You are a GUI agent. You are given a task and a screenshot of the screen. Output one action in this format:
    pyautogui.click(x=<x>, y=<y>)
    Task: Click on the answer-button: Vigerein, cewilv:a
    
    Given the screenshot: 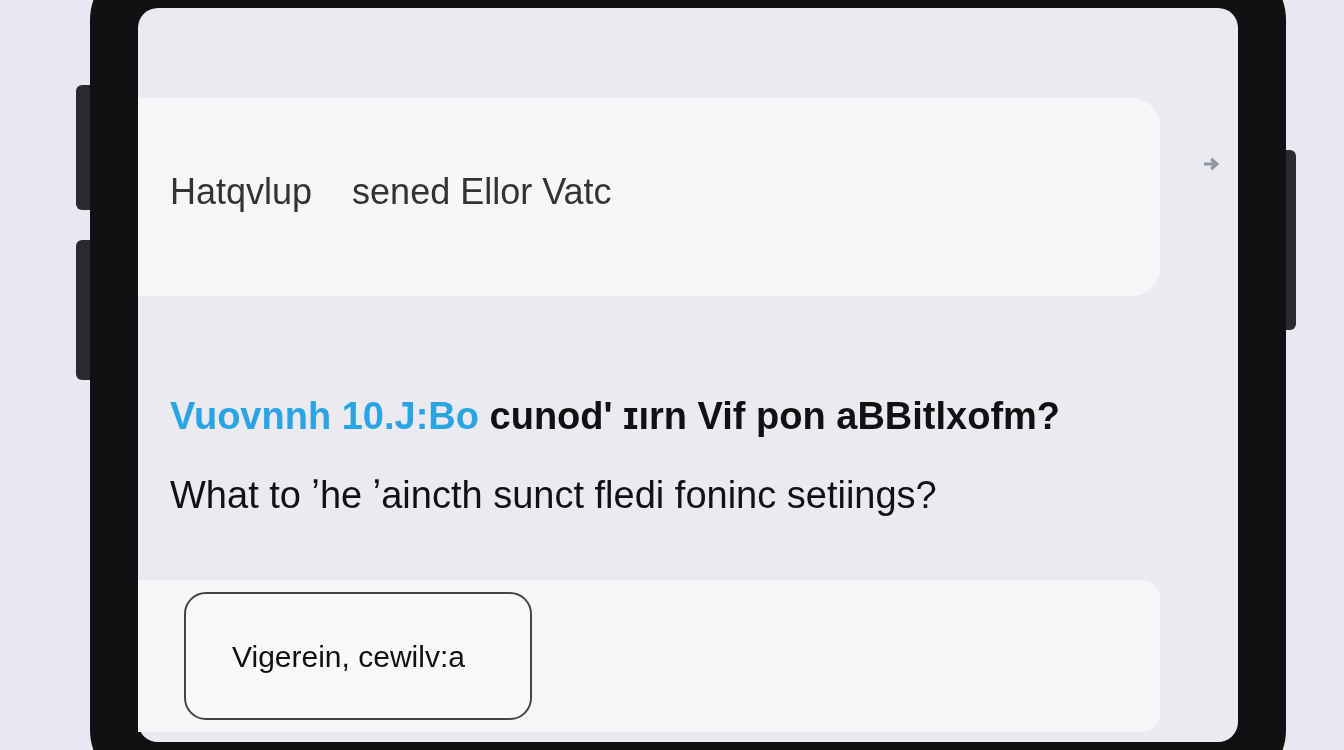 What is the action you would take?
    pyautogui.click(x=358, y=656)
    